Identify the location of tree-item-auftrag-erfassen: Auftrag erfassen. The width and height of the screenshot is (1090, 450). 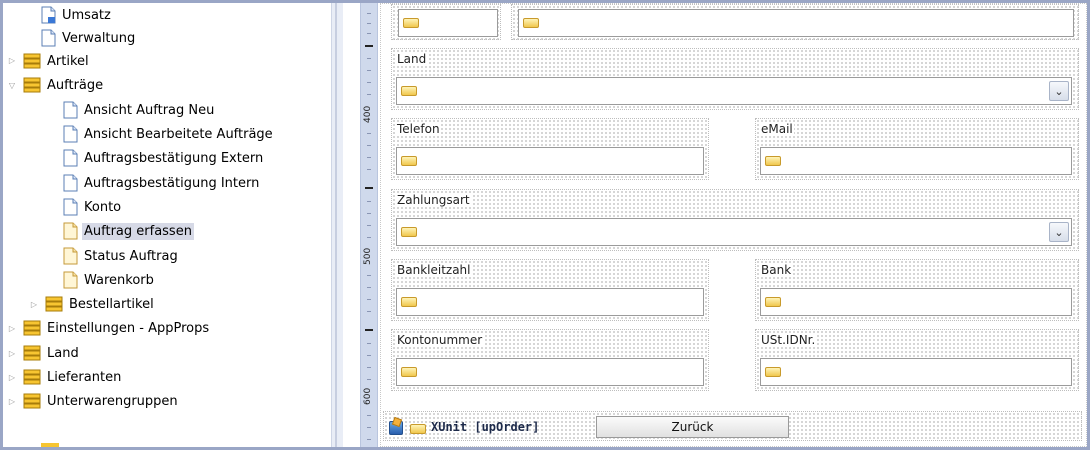
(128, 231).